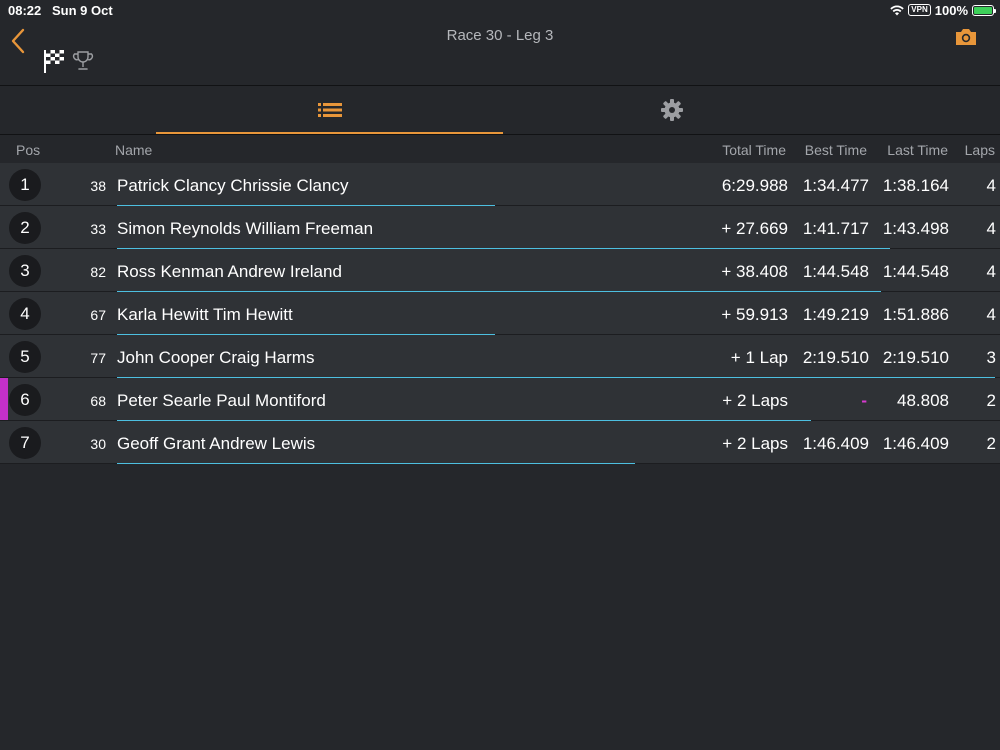 The image size is (1000, 750). I want to click on position-badge: 4, so click(25, 314).